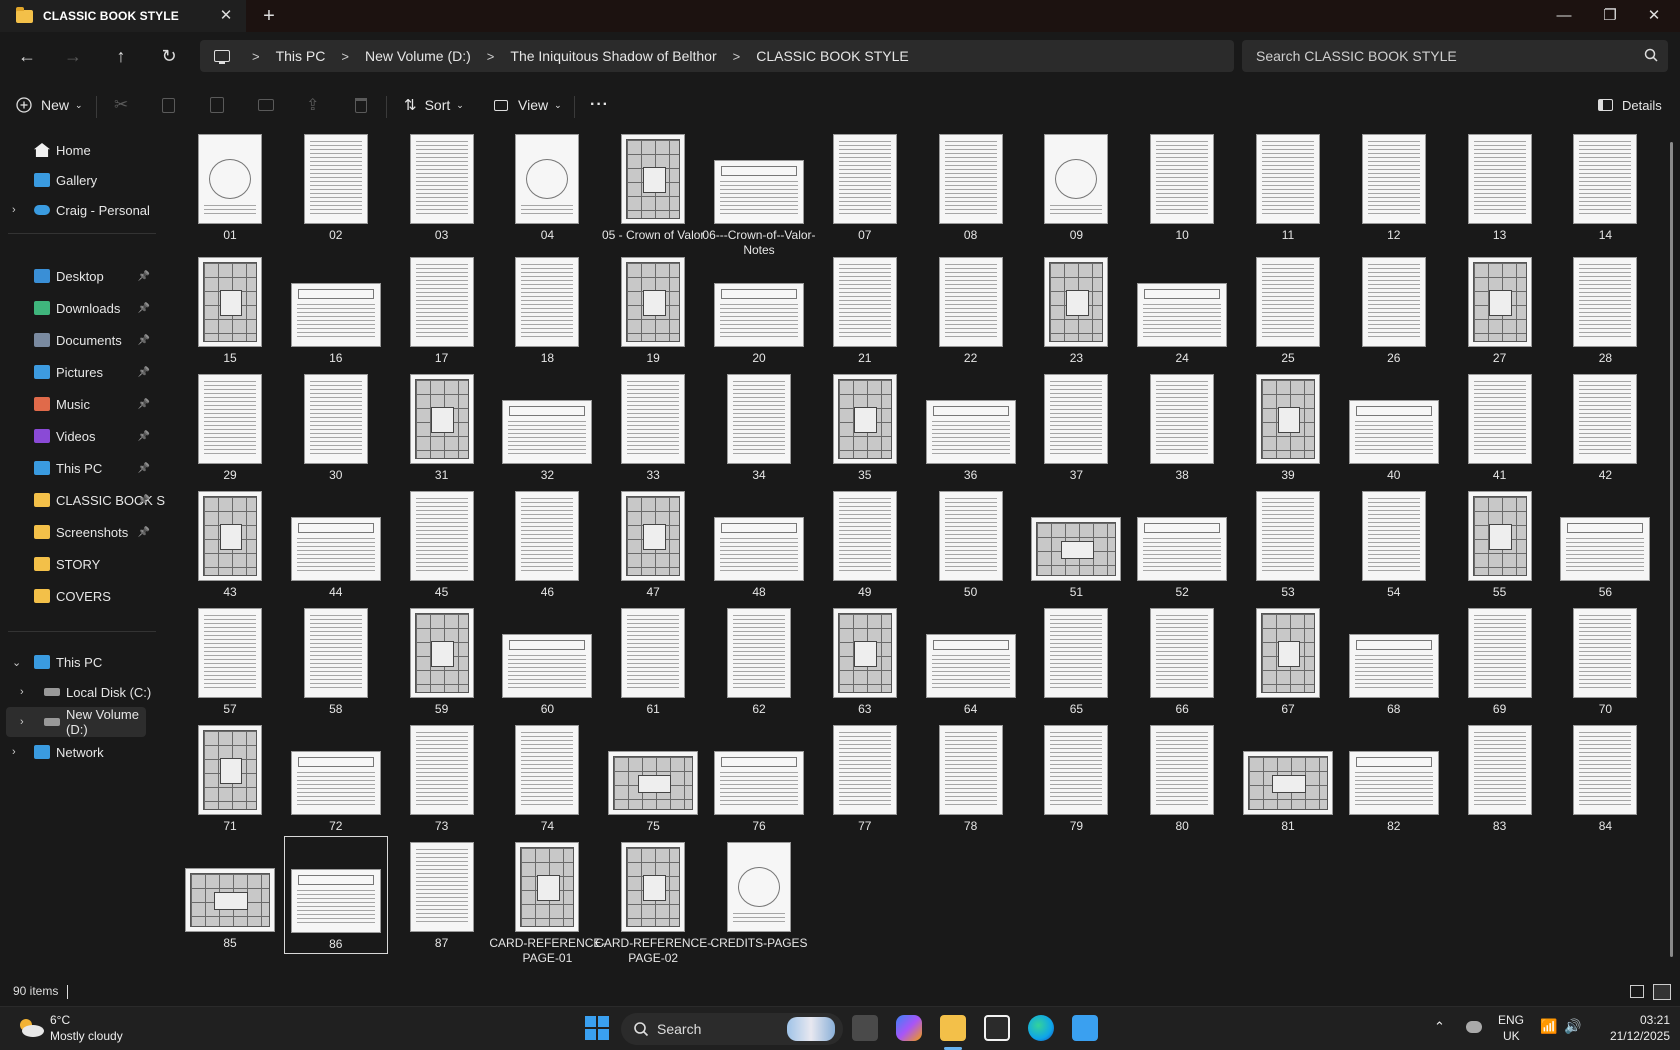 This screenshot has height=1050, width=1680. What do you see at coordinates (269, 16) in the screenshot?
I see `new-tab-button: +` at bounding box center [269, 16].